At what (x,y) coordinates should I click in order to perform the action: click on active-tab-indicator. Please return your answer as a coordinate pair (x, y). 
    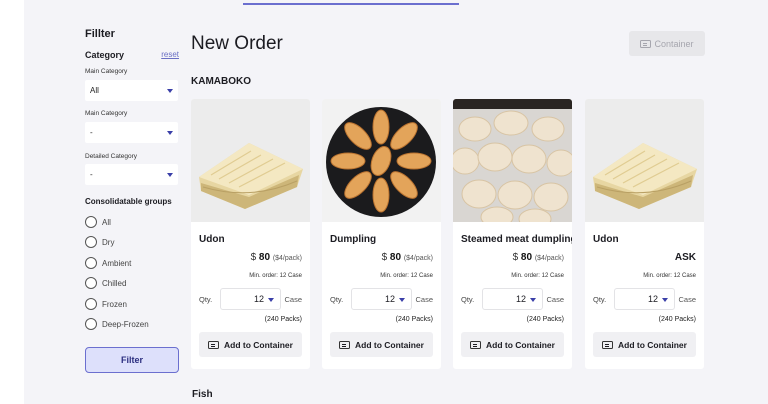
    Looking at the image, I should click on (351, 4).